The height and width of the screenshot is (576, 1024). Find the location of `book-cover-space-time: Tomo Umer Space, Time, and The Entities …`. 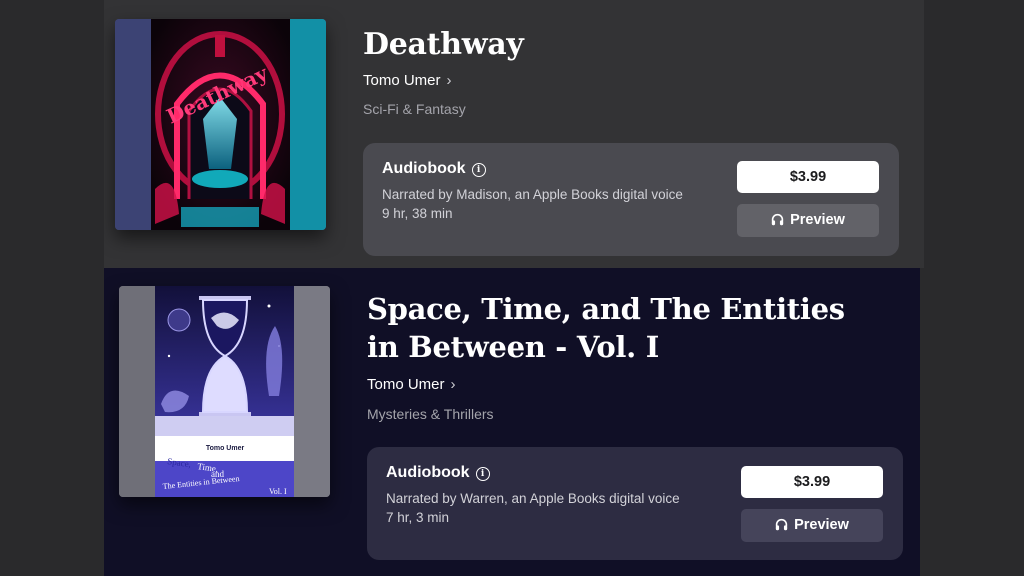

book-cover-space-time: Tomo Umer Space, Time, and The Entities … is located at coordinates (224, 391).